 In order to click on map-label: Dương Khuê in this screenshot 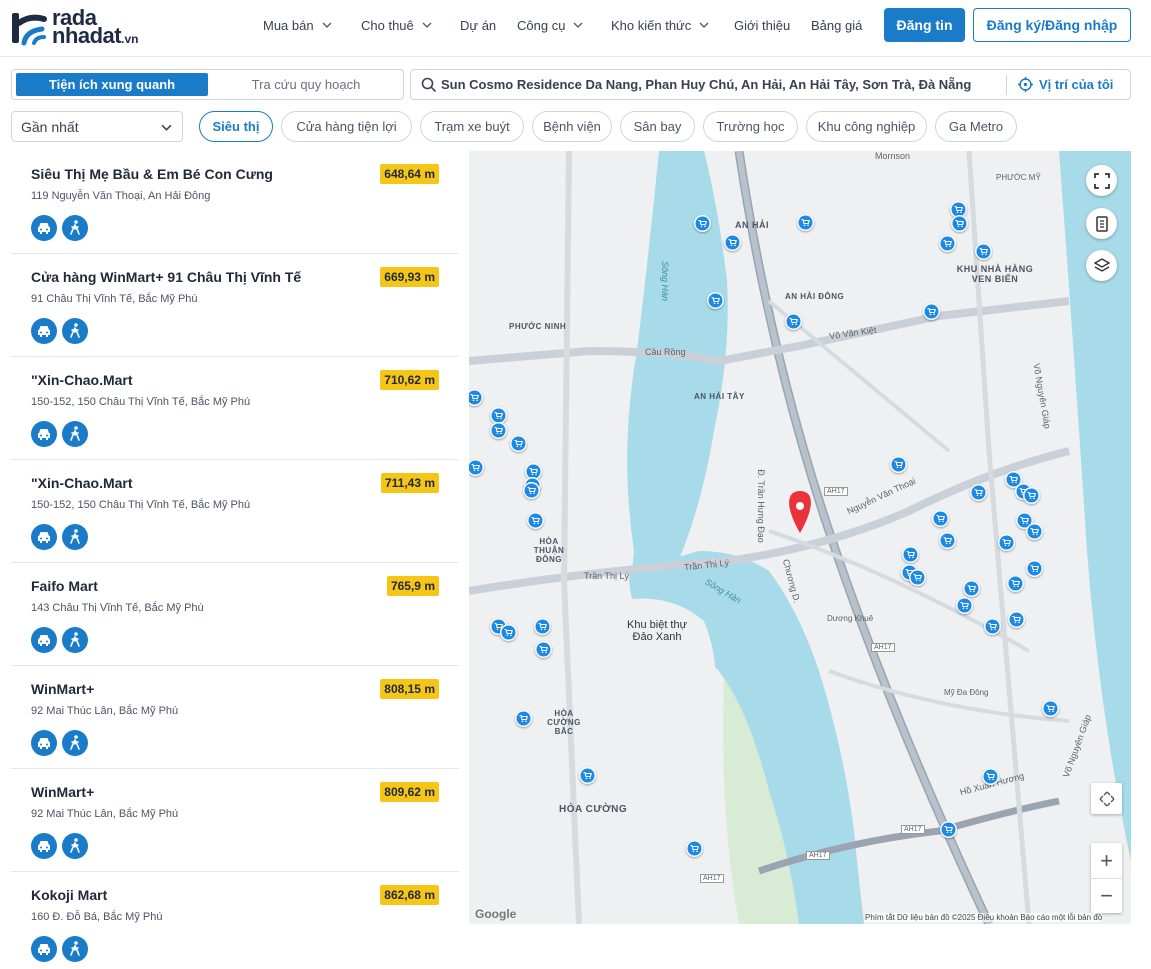, I will do `click(850, 618)`.